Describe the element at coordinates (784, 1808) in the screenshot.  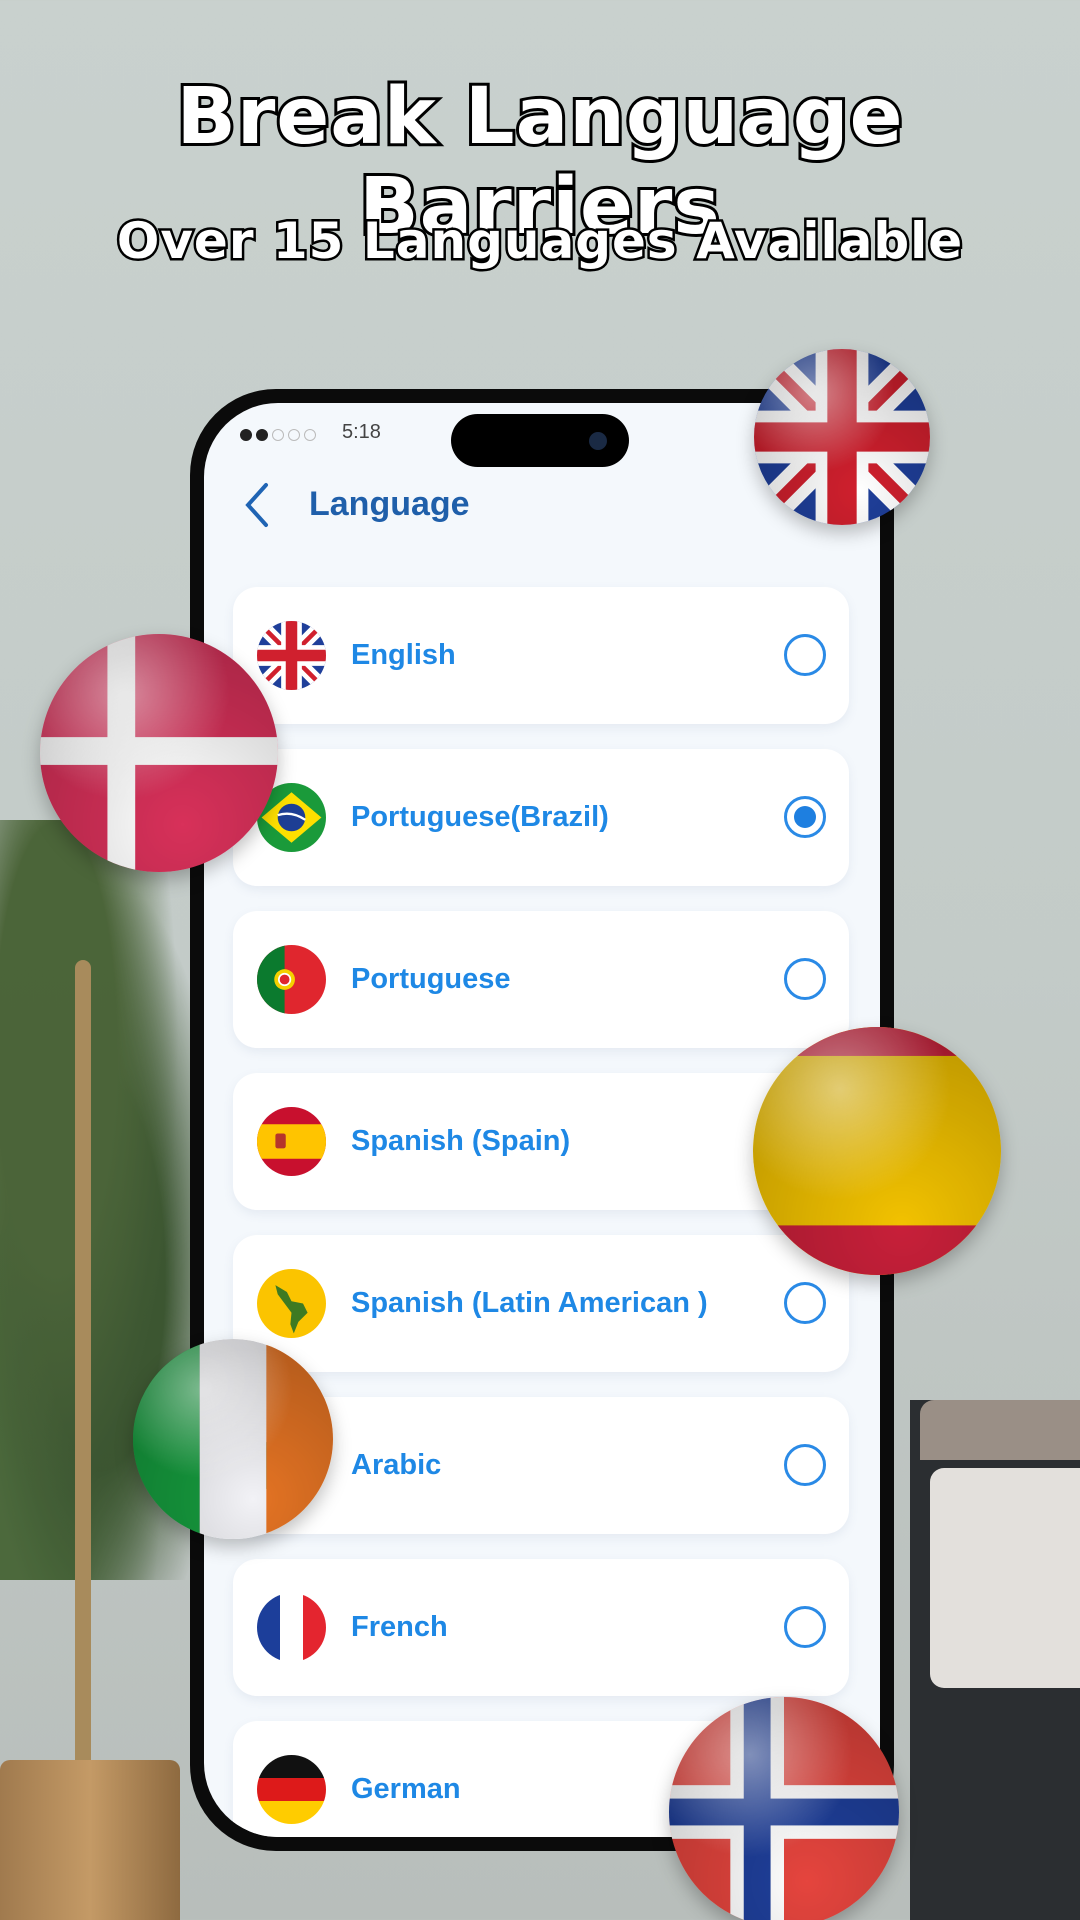
I see `norway-flag-icon` at that location.